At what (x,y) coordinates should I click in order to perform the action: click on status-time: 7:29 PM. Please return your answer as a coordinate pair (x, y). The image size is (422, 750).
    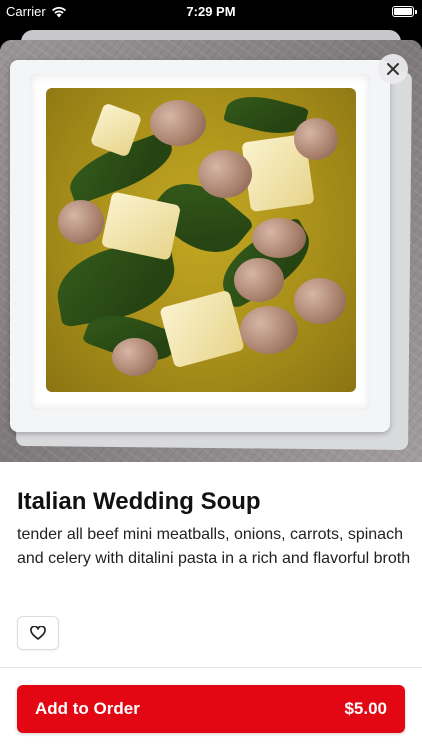
    Looking at the image, I should click on (211, 11).